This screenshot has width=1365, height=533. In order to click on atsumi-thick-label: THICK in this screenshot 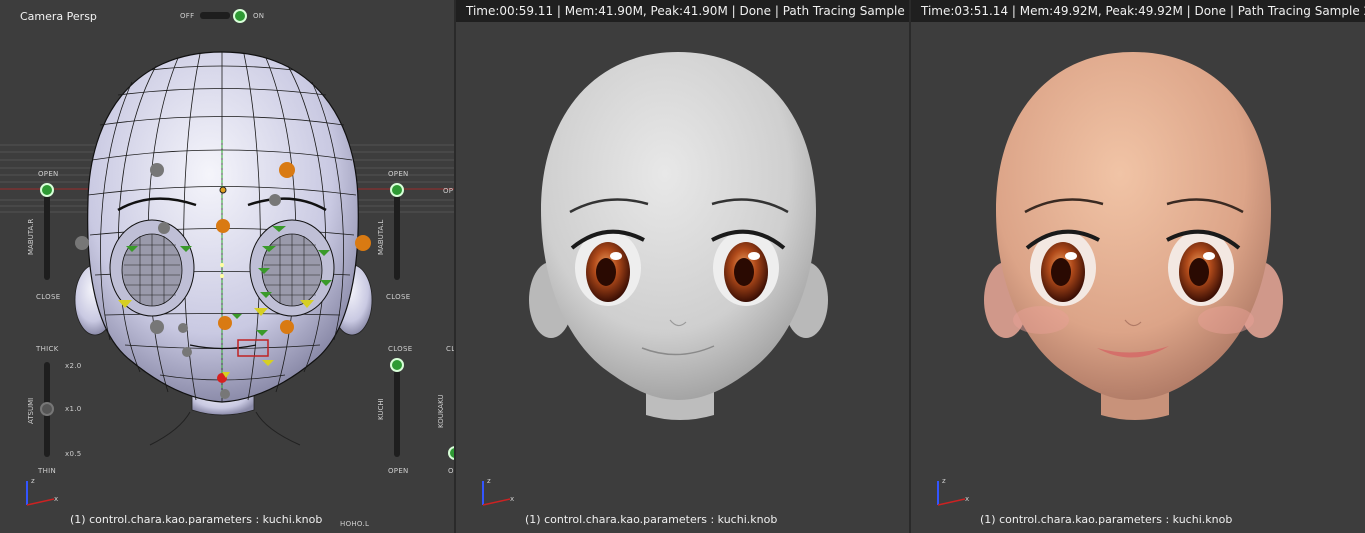, I will do `click(47, 349)`.